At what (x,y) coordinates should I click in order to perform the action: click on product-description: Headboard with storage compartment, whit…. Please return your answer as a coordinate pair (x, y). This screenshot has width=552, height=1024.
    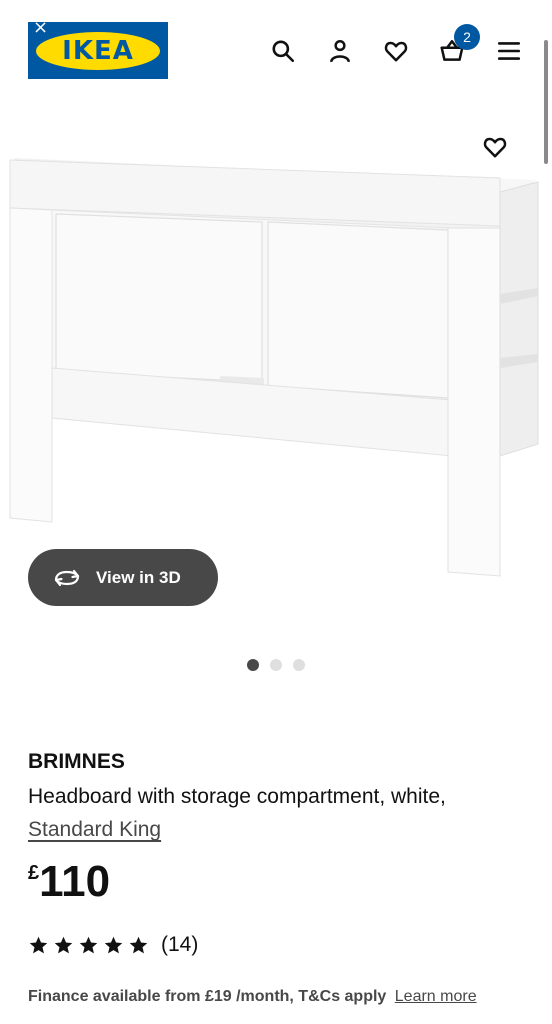
    Looking at the image, I should click on (237, 796).